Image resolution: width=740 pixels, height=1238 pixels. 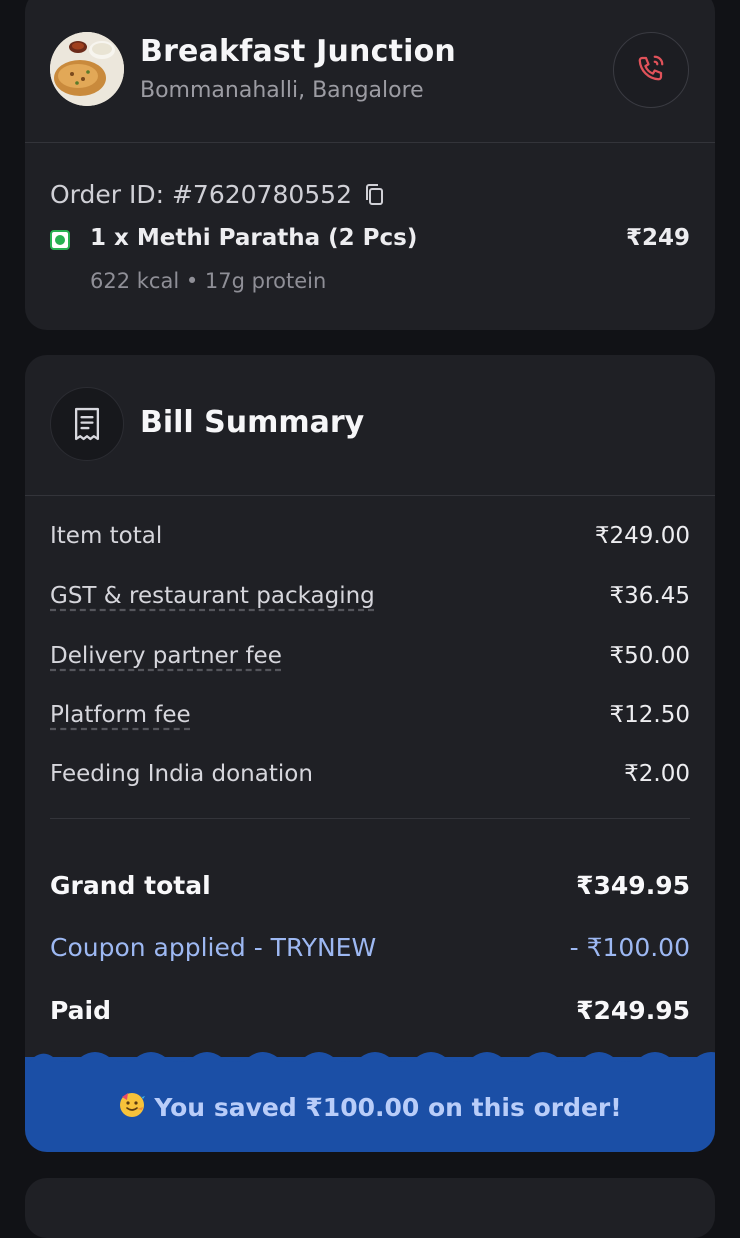 I want to click on bill-summary-title: Bill Summary, so click(x=252, y=422).